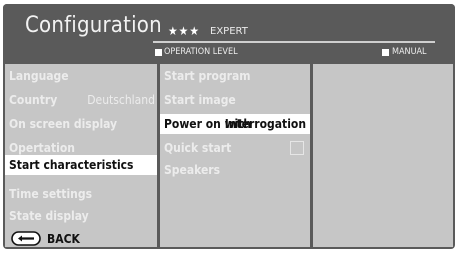 The image size is (459, 253). Describe the element at coordinates (201, 52) in the screenshot. I see `operation-level-label: OPERATION LEVEL` at that location.